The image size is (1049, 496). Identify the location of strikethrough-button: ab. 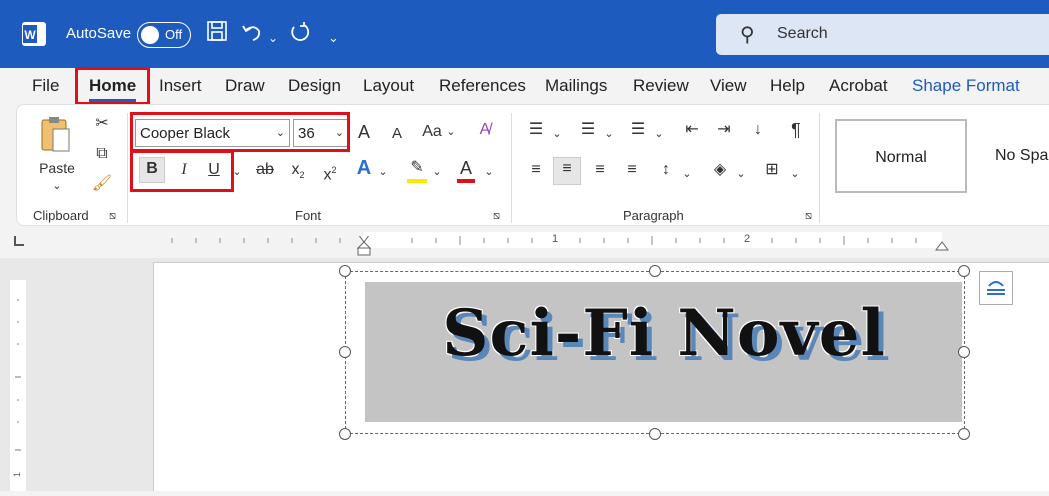
(265, 170).